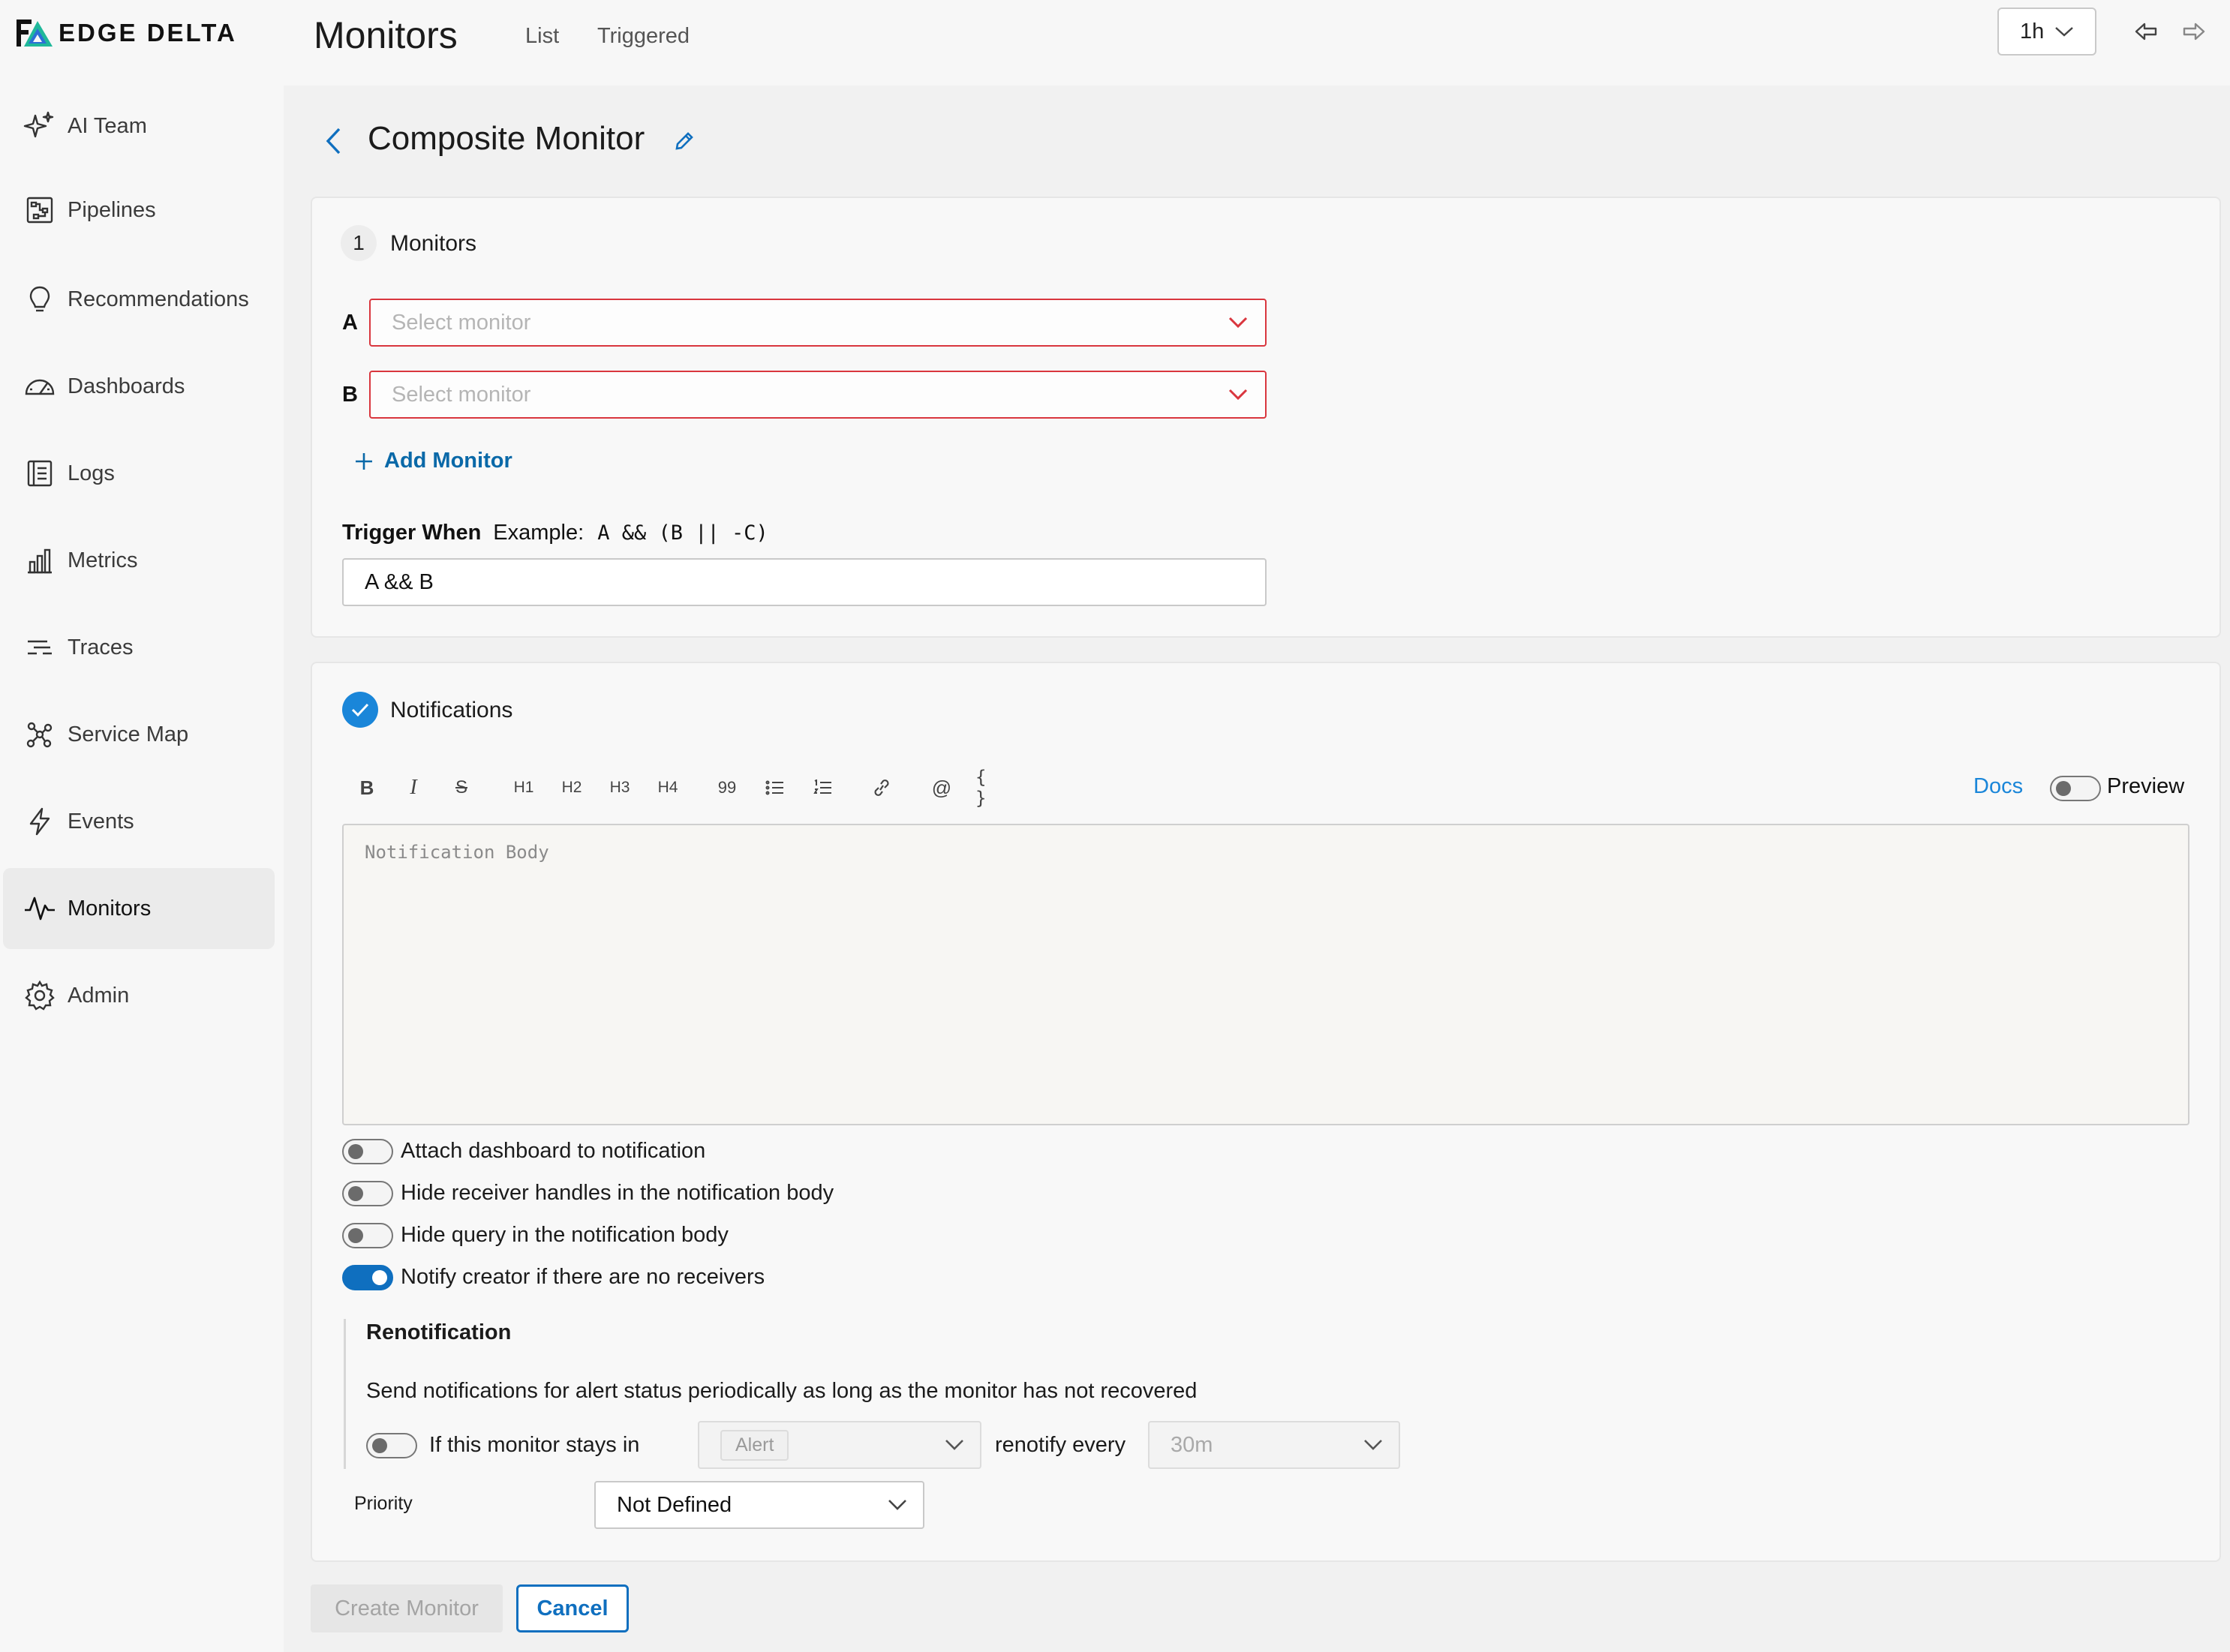  What do you see at coordinates (461, 788) in the screenshot?
I see `strikethrough-button: S` at bounding box center [461, 788].